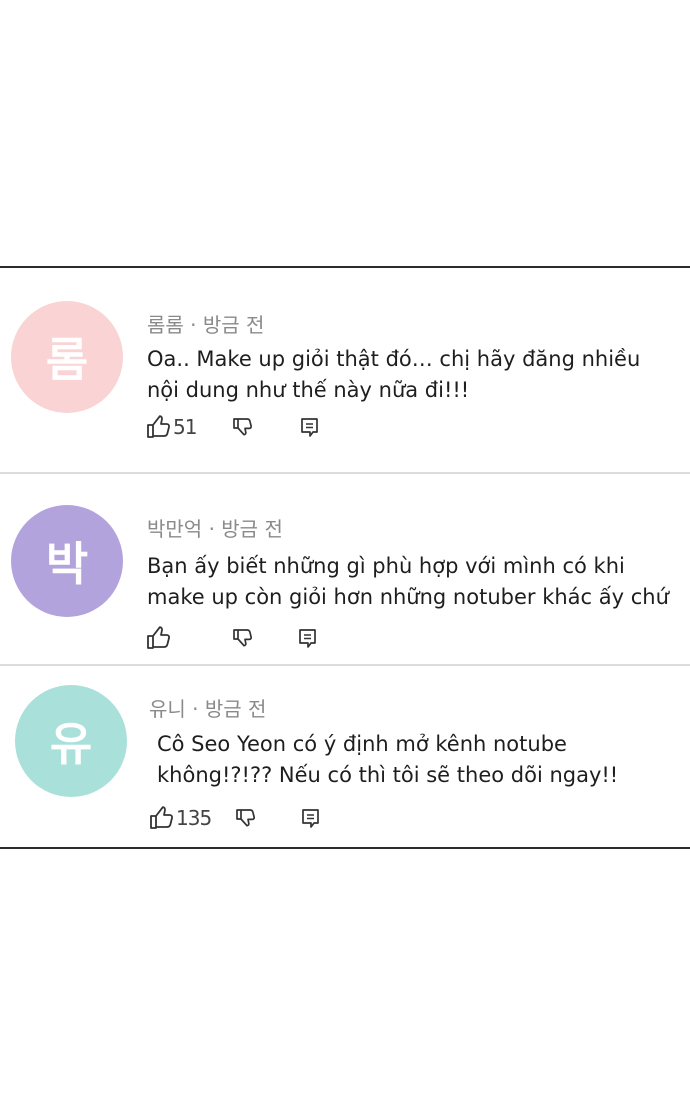  Describe the element at coordinates (185, 427) in the screenshot. I see `like-count: 51` at that location.